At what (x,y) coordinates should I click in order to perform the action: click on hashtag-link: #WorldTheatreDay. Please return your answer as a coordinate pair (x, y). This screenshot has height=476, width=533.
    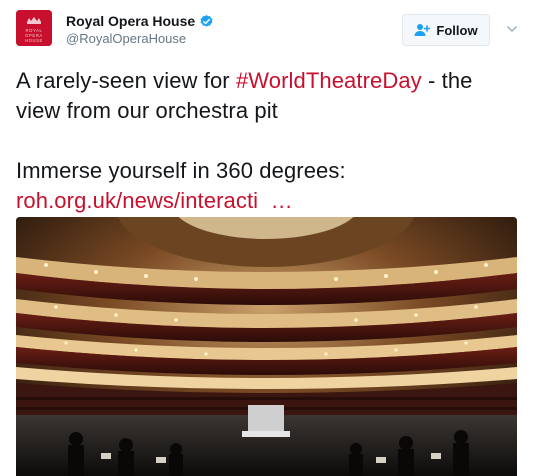
    Looking at the image, I should click on (329, 80).